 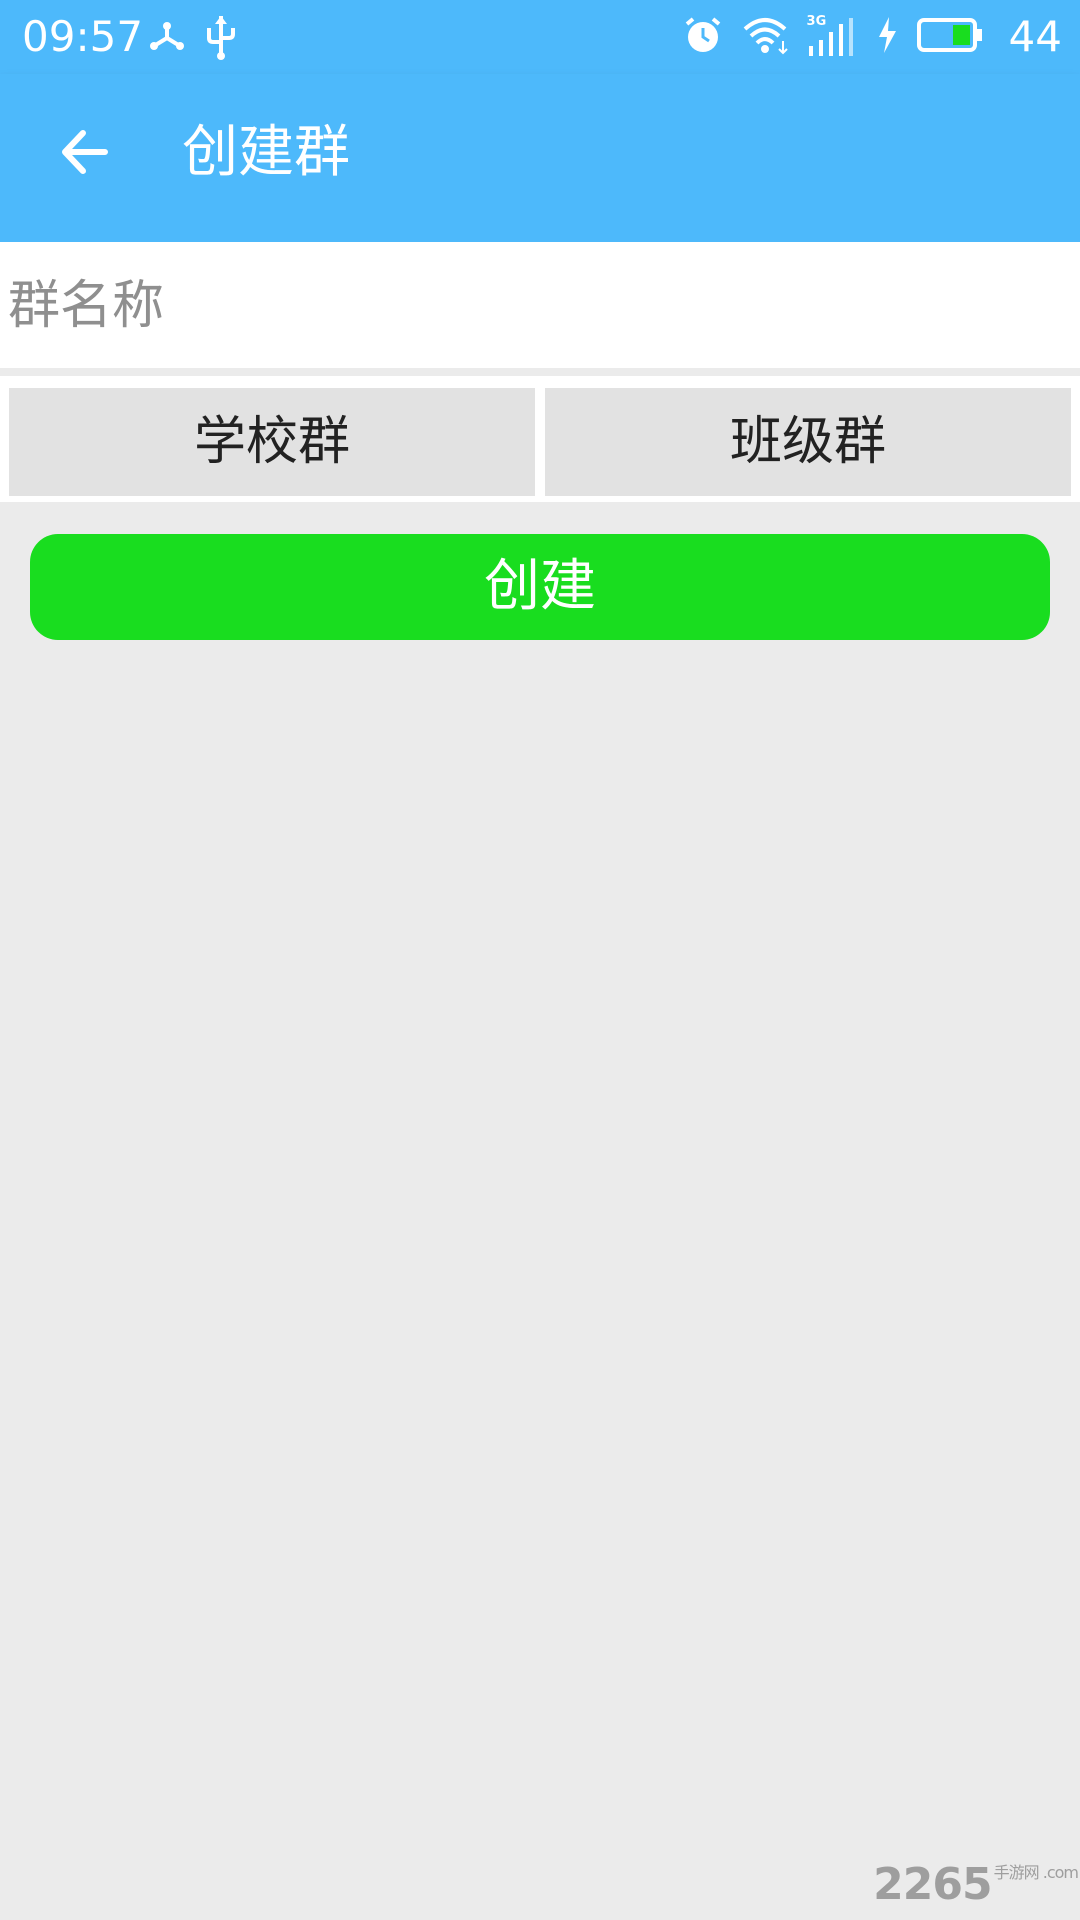 What do you see at coordinates (540, 372) in the screenshot?
I see `divider` at bounding box center [540, 372].